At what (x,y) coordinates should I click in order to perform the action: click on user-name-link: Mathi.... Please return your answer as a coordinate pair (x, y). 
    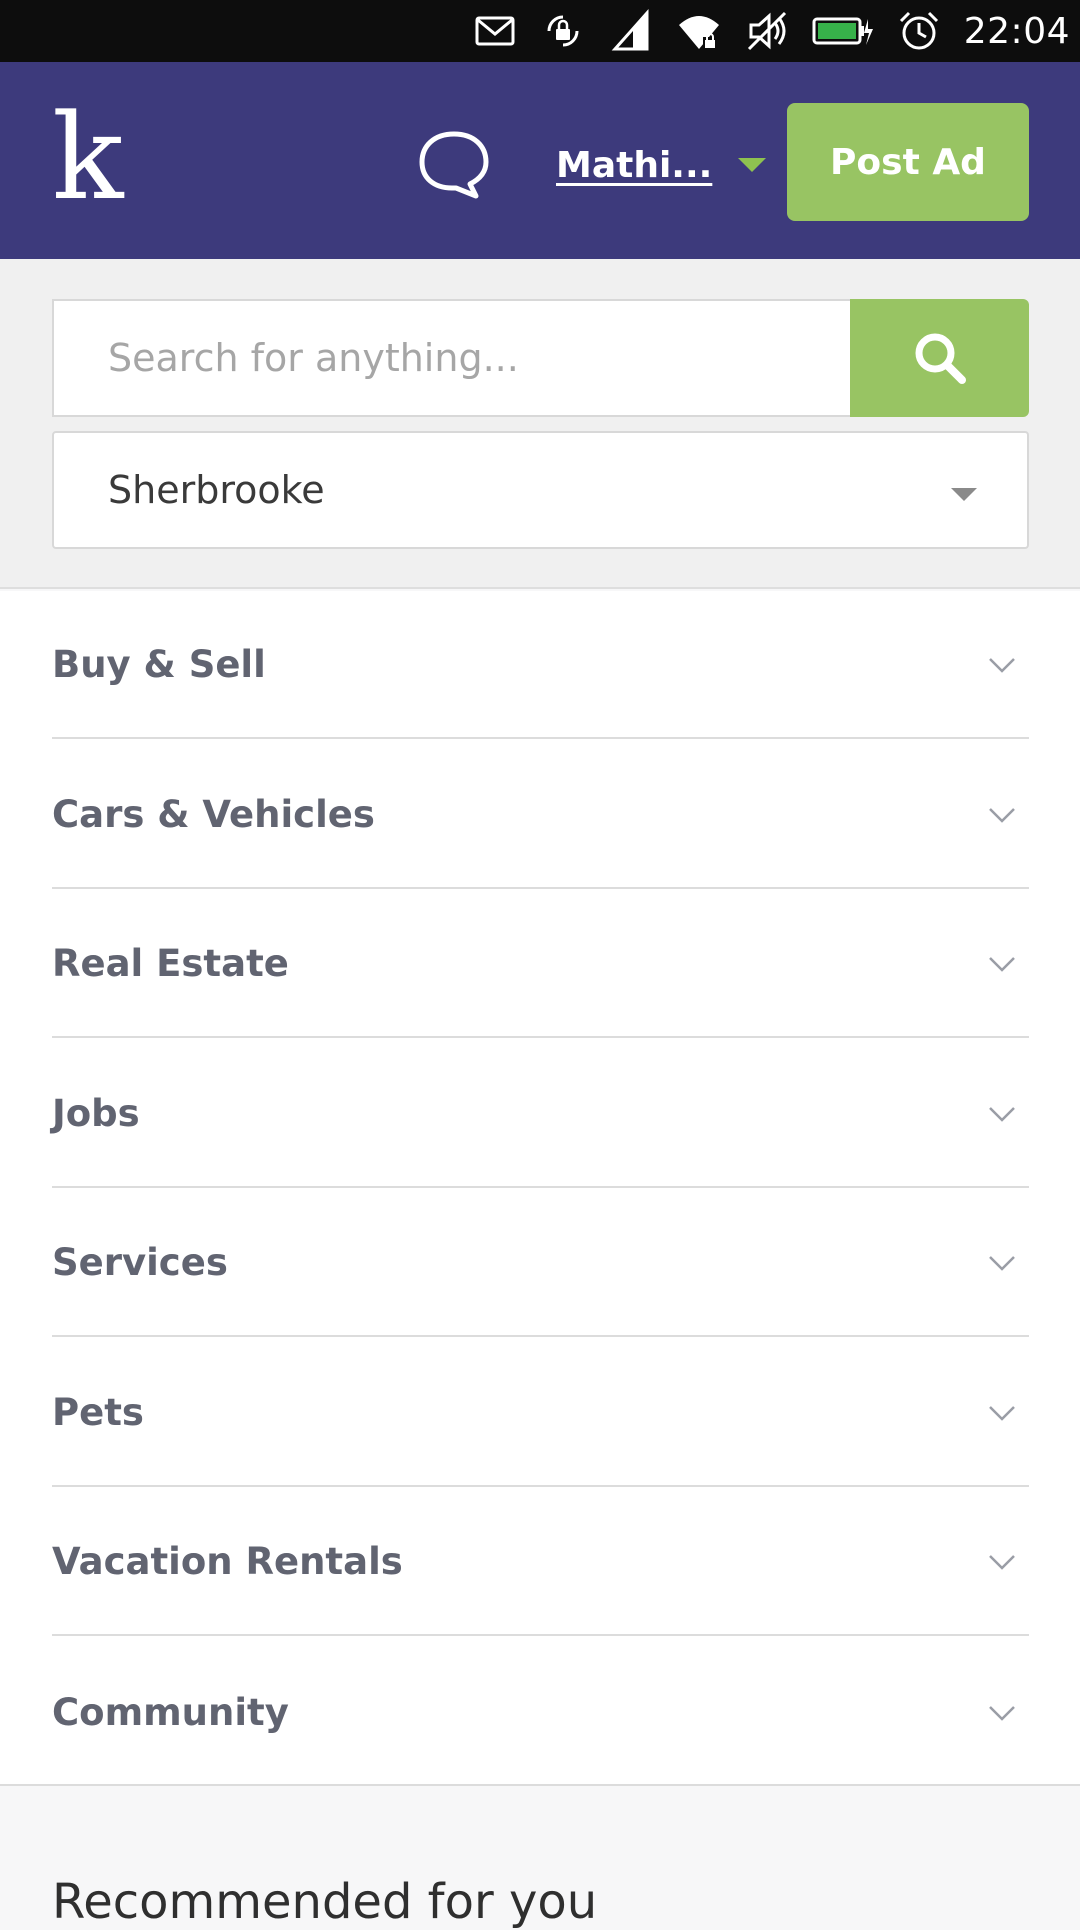
    Looking at the image, I should click on (634, 165).